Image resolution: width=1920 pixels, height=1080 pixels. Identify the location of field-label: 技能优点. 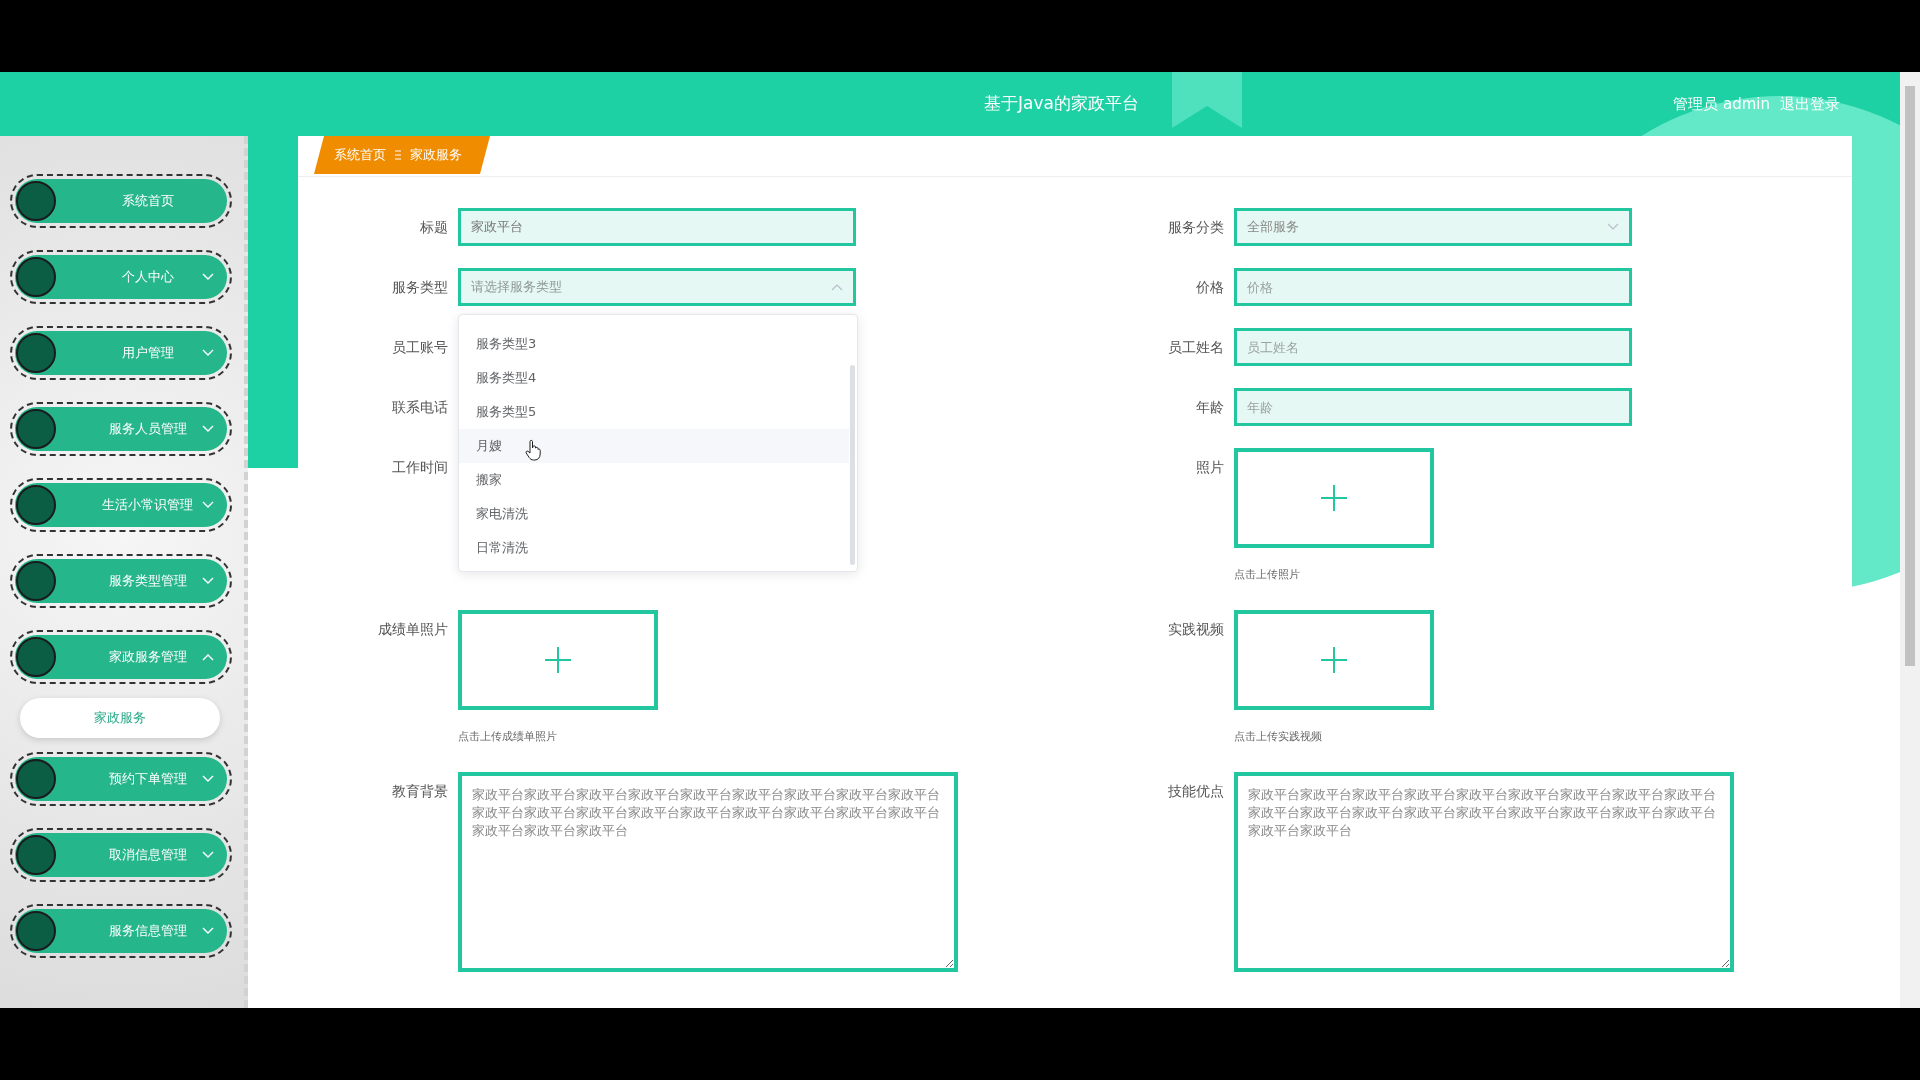
(1196, 791).